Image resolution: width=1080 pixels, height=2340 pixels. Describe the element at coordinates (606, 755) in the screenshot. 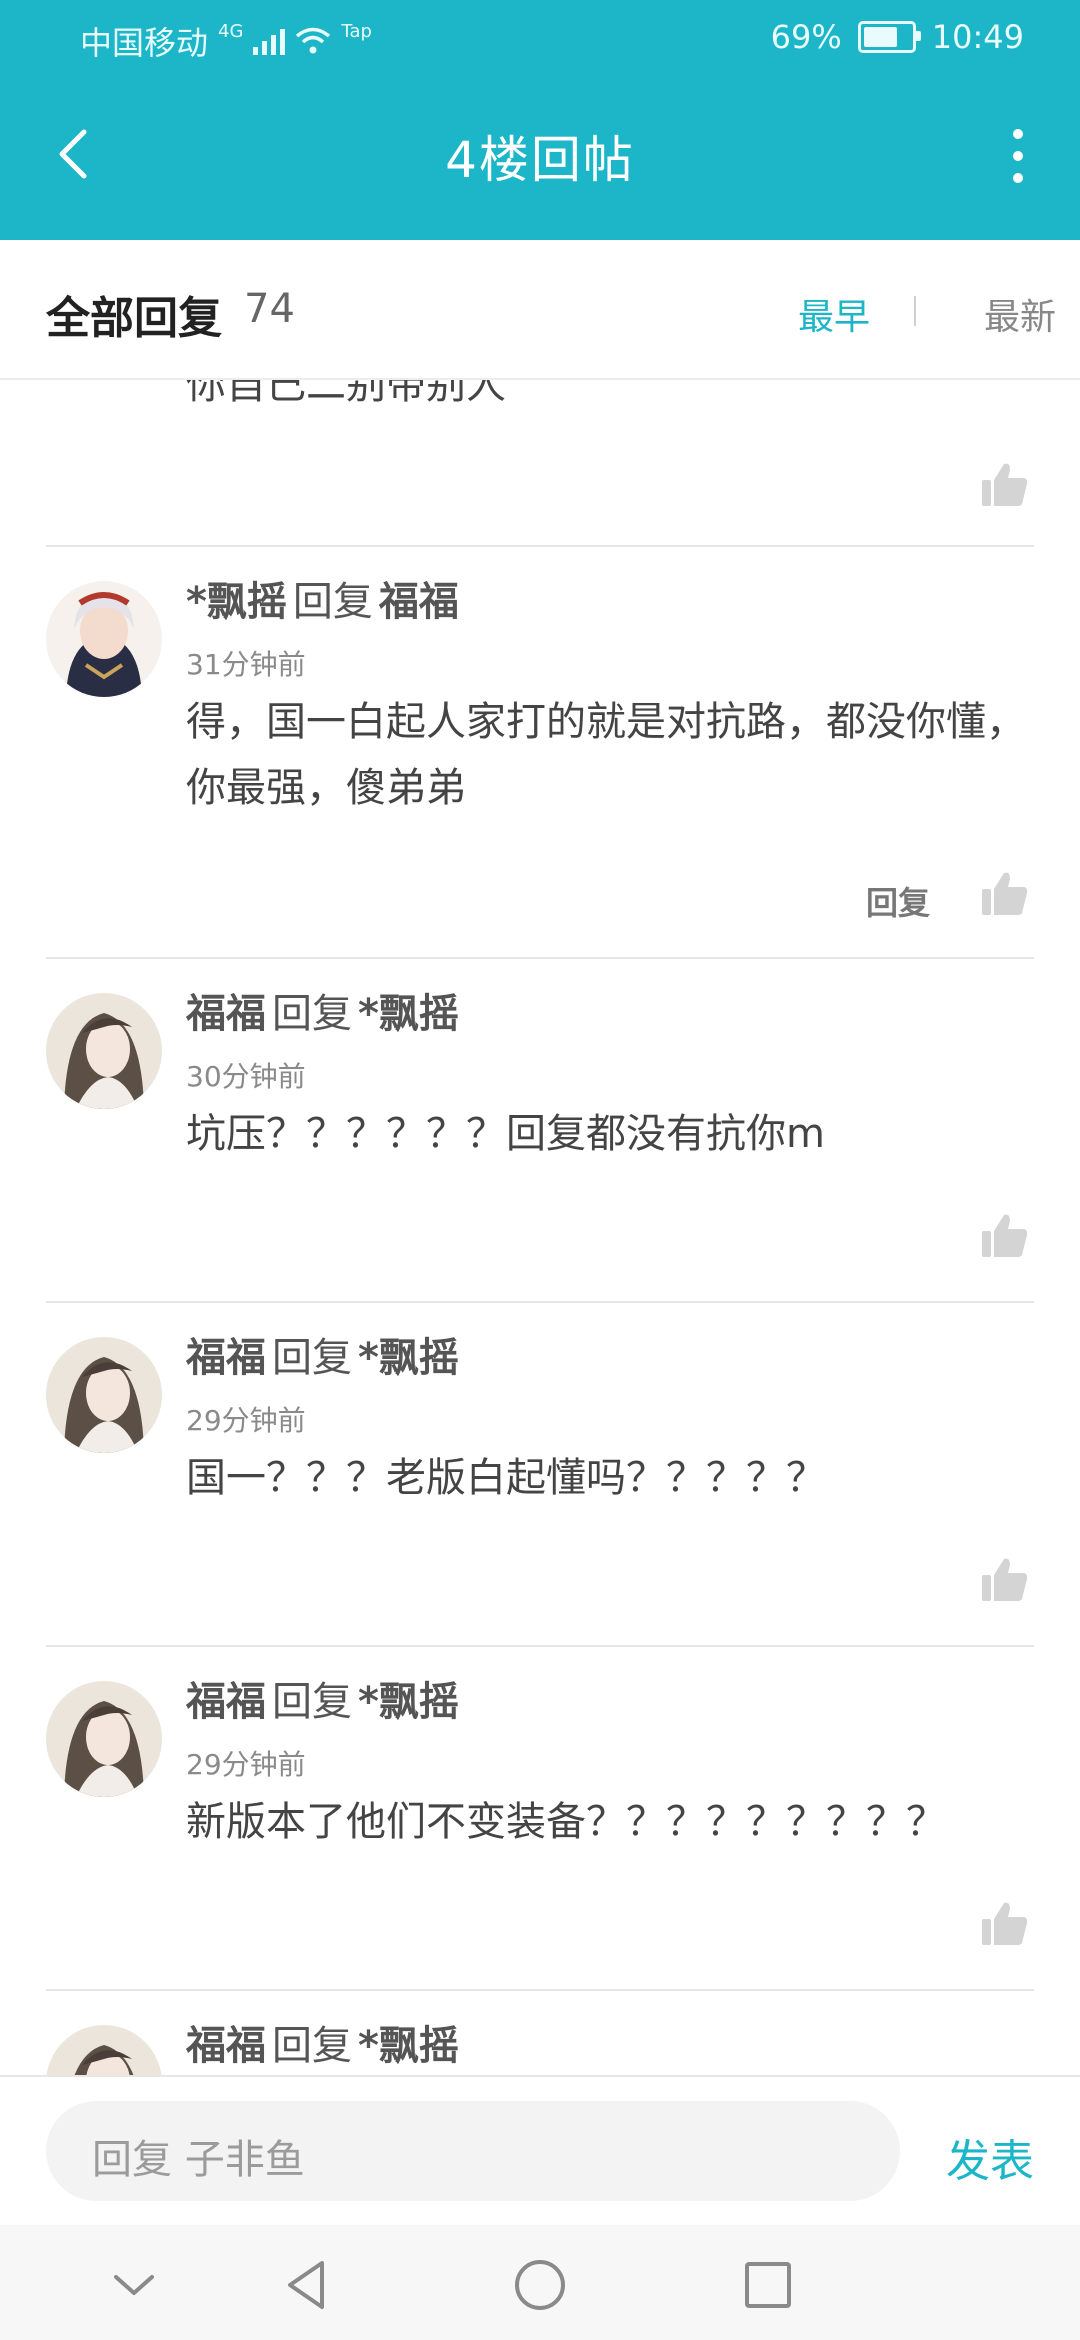

I see `reply-content: 得，国一白起人家打的就是对抗路，都没你懂，你最强，傻弟弟` at that location.